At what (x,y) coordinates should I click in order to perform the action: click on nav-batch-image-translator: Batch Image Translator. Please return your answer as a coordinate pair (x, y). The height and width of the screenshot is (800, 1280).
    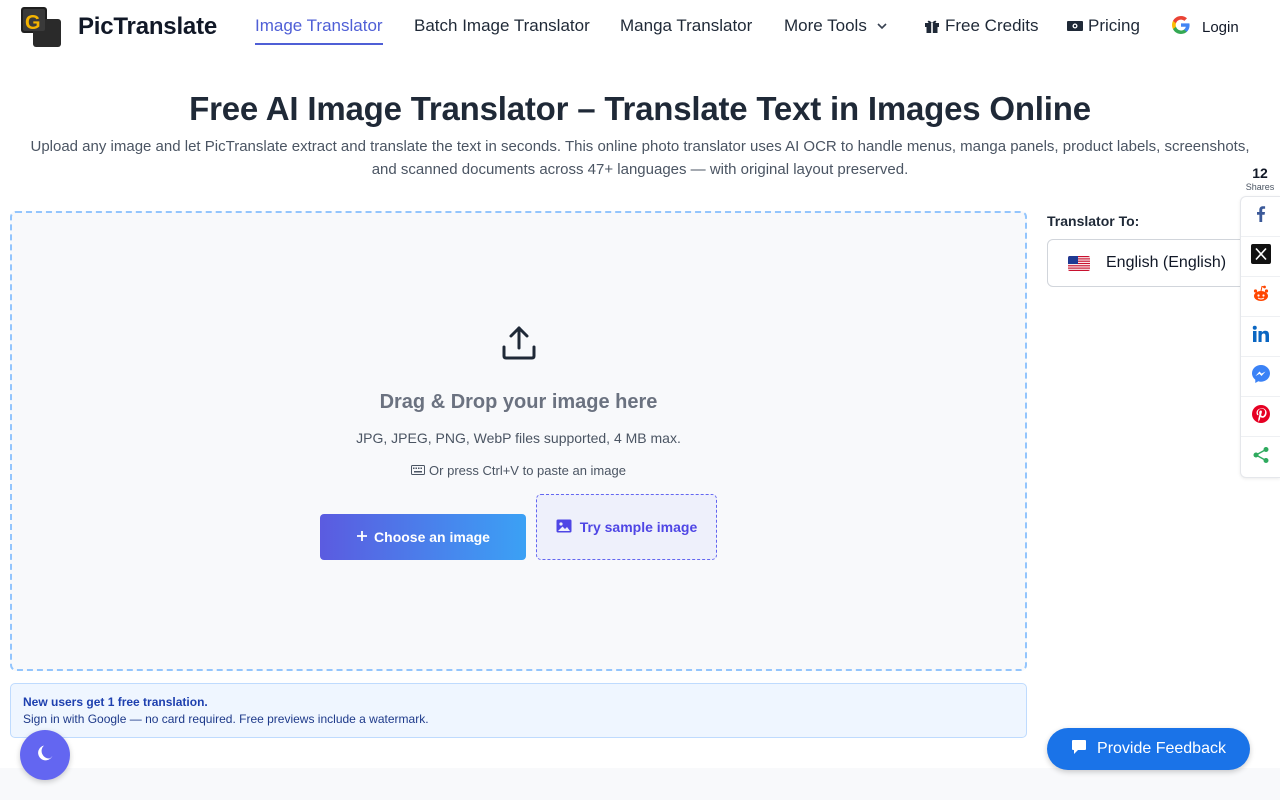
    Looking at the image, I should click on (502, 26).